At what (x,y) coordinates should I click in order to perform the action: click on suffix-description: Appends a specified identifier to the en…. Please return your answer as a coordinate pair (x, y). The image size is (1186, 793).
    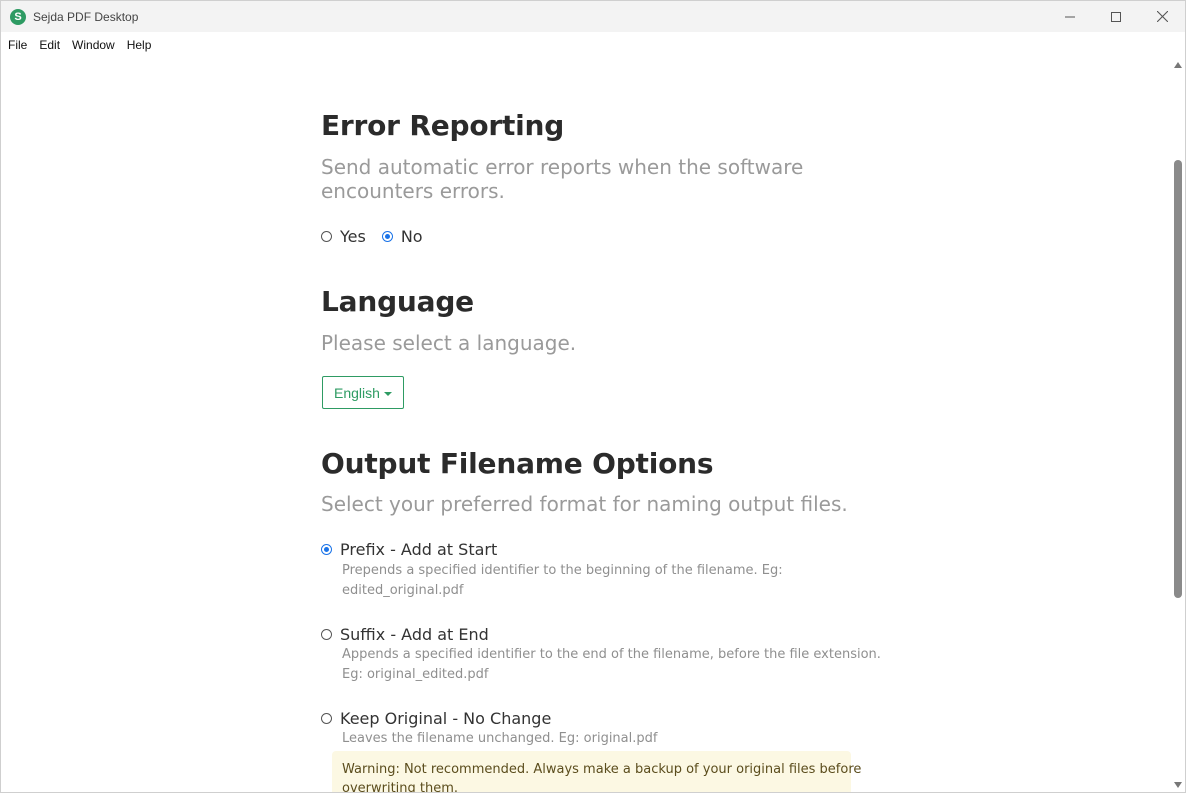
    Looking at the image, I should click on (611, 665).